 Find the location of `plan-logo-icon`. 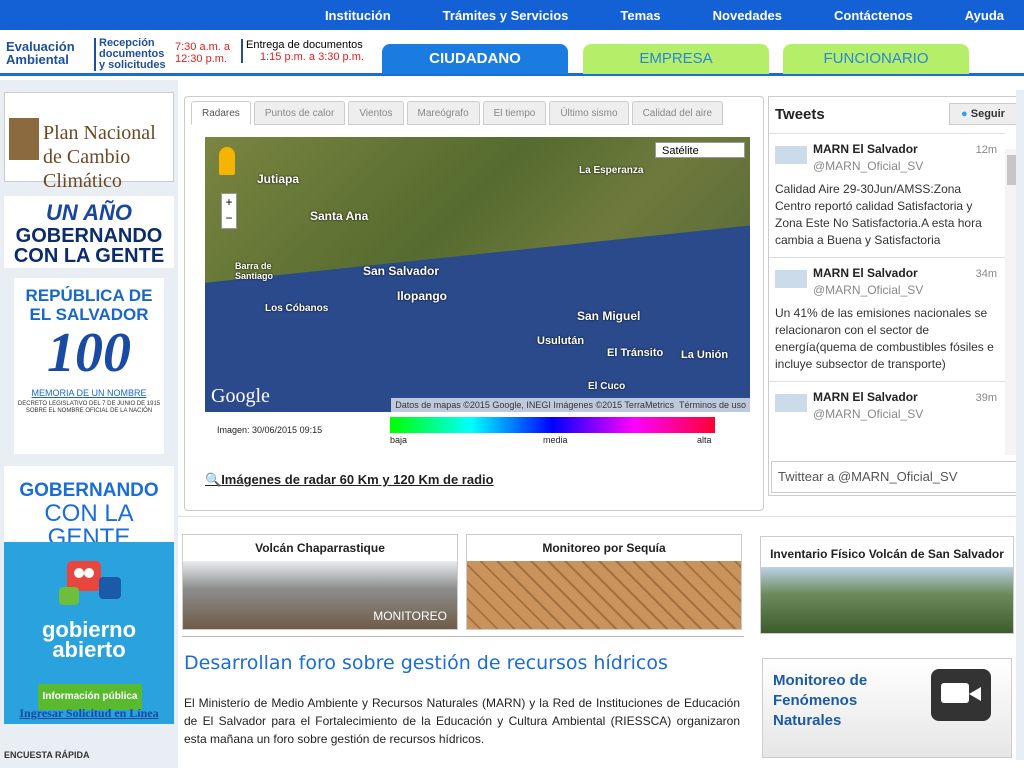

plan-logo-icon is located at coordinates (24, 139).